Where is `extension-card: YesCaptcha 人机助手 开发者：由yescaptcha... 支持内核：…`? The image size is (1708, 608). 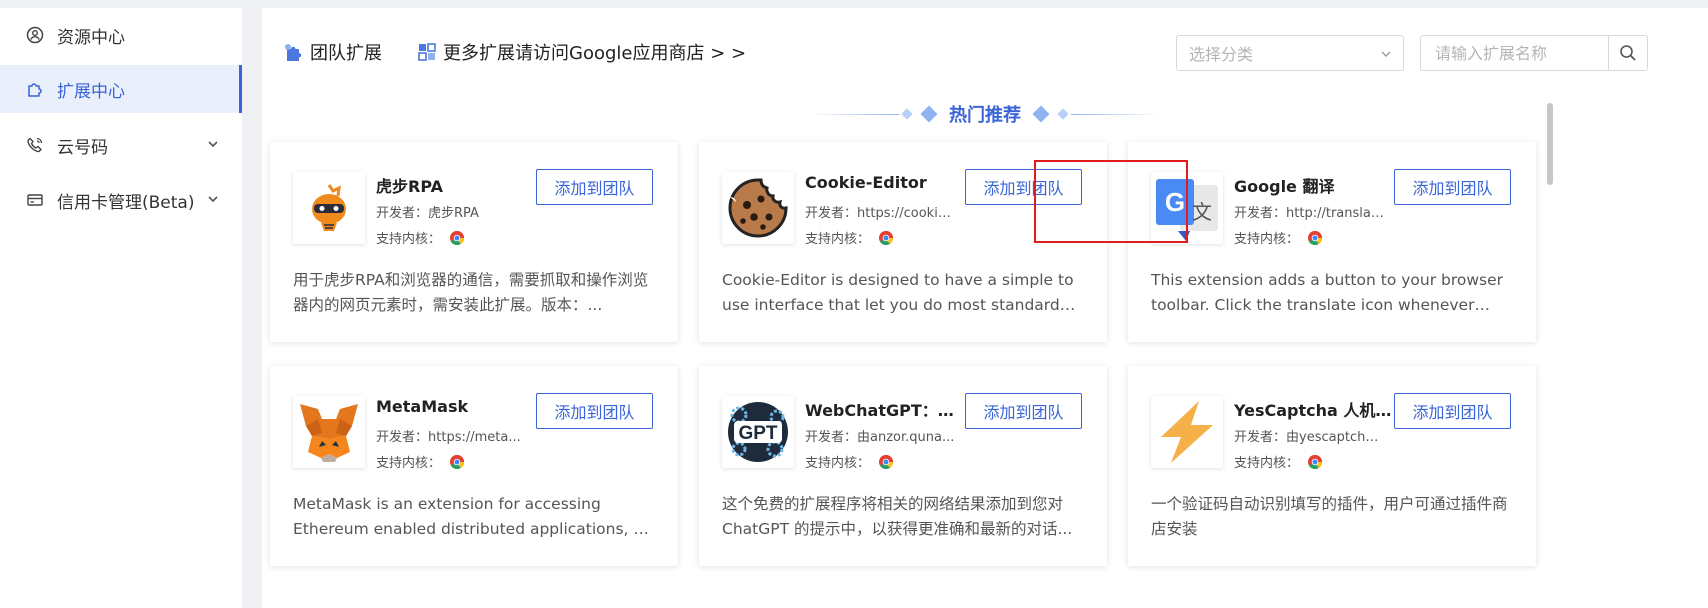
extension-card: YesCaptcha 人机助手 开发者：由yescaptcha... 支持内核：… is located at coordinates (1332, 466).